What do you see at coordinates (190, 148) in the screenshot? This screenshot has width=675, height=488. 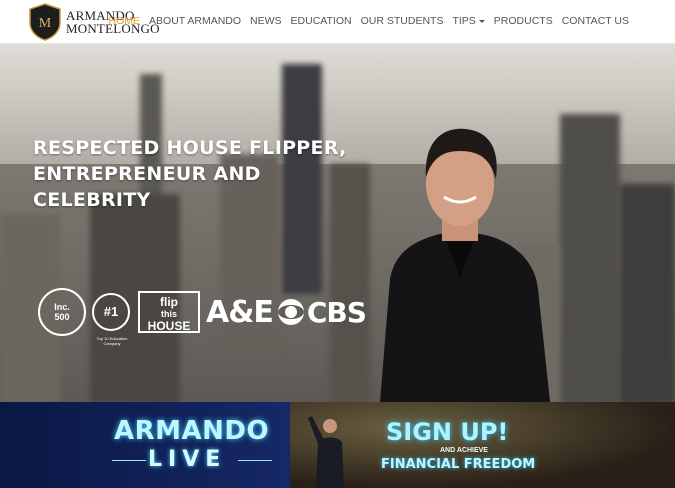 I see `hero-heading-line-1: RESPECTED HOUSE FLIPPER,` at bounding box center [190, 148].